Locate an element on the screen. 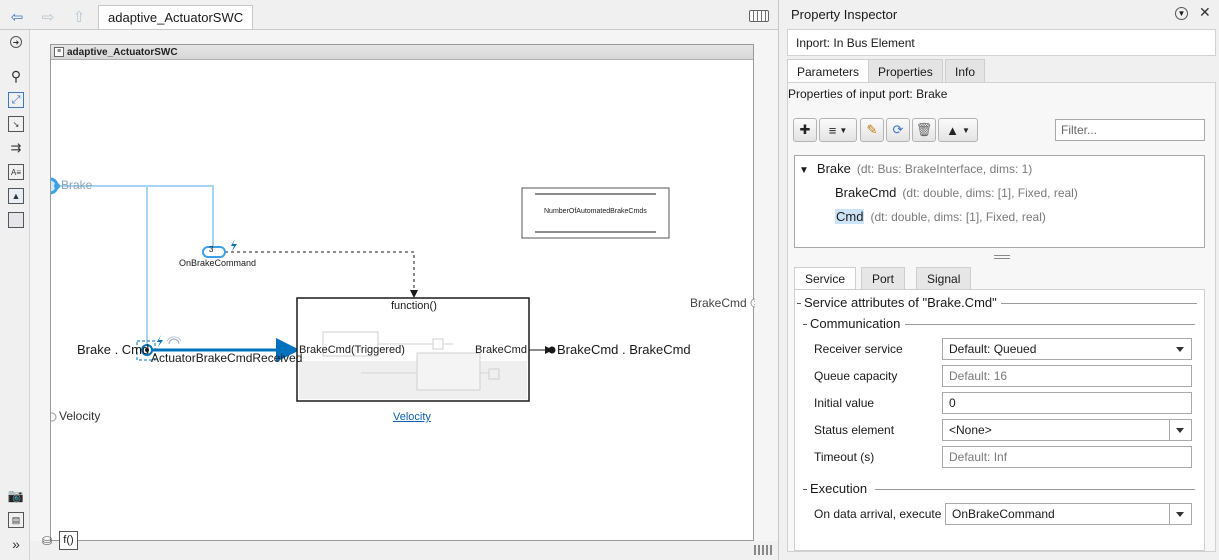 This screenshot has width=1219, height=560. trigger-lightning-icon is located at coordinates (234, 245).